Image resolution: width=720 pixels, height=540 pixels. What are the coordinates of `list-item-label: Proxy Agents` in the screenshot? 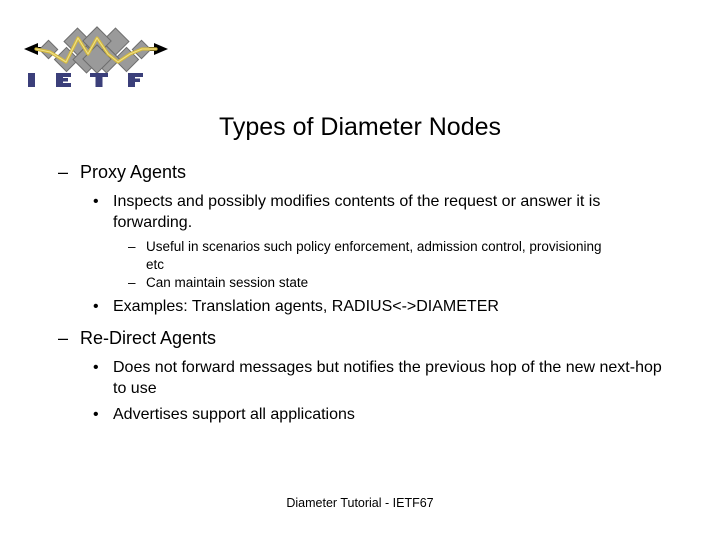 It's located at (133, 172).